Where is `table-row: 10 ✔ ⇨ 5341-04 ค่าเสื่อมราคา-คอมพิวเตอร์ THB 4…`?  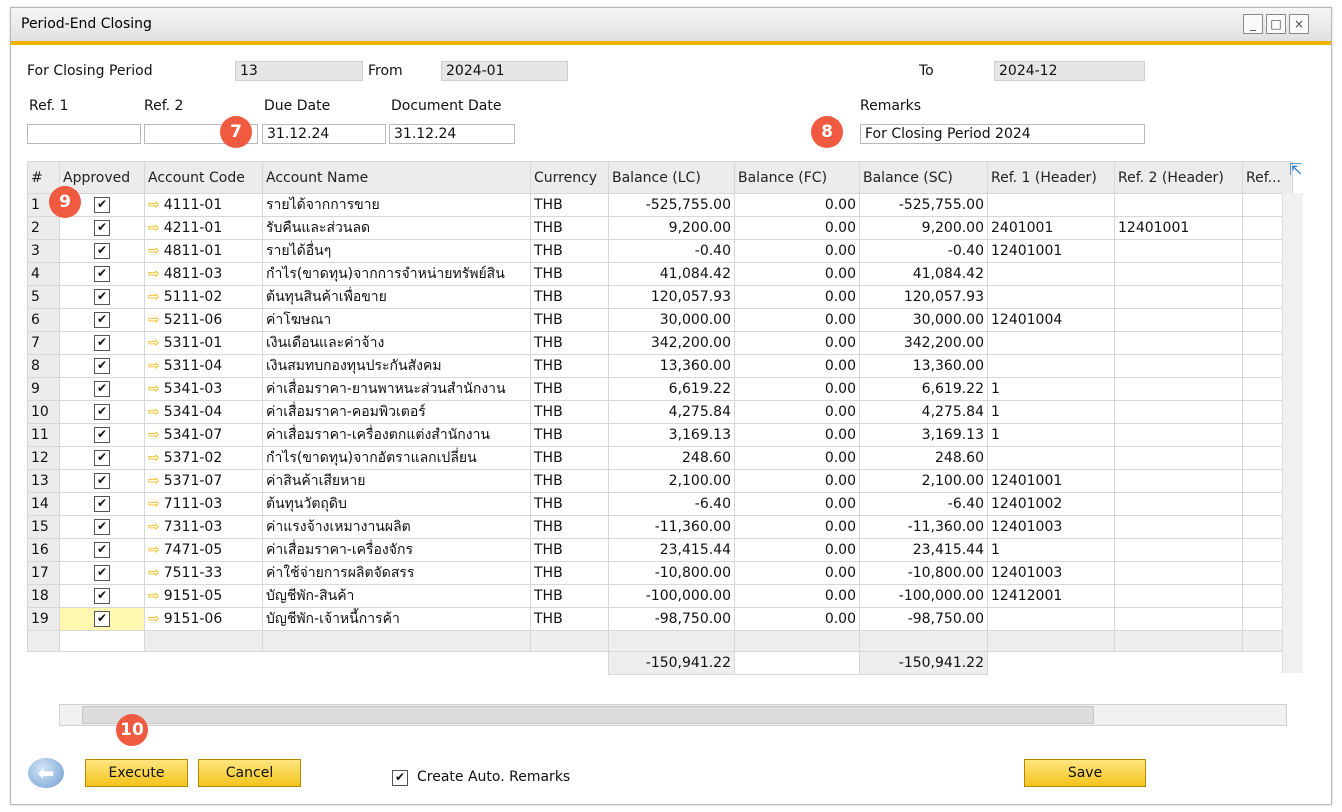 table-row: 10 ✔ ⇨ 5341-04 ค่าเสื่อมราคา-คอมพิวเตอร์ THB 4… is located at coordinates (660, 412).